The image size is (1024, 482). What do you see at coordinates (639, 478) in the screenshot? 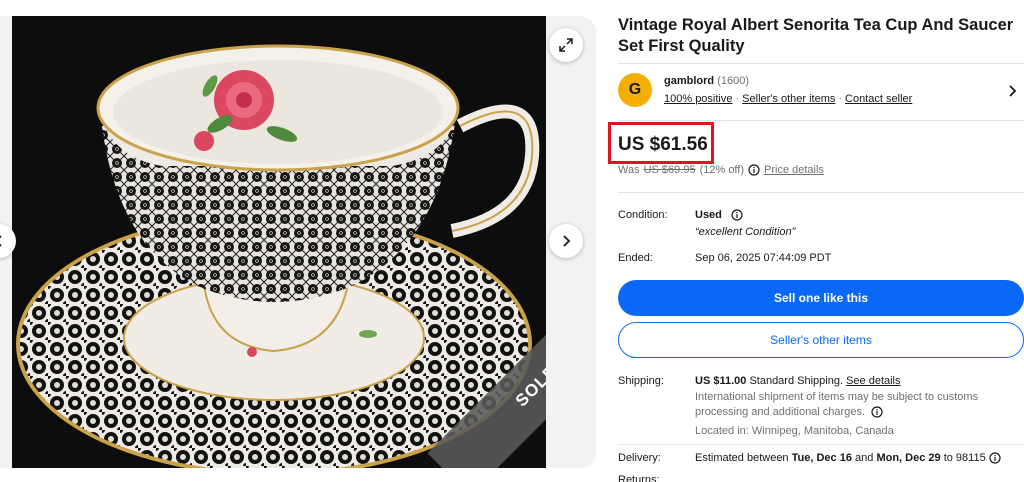
I see `returns-label: Returns:` at bounding box center [639, 478].